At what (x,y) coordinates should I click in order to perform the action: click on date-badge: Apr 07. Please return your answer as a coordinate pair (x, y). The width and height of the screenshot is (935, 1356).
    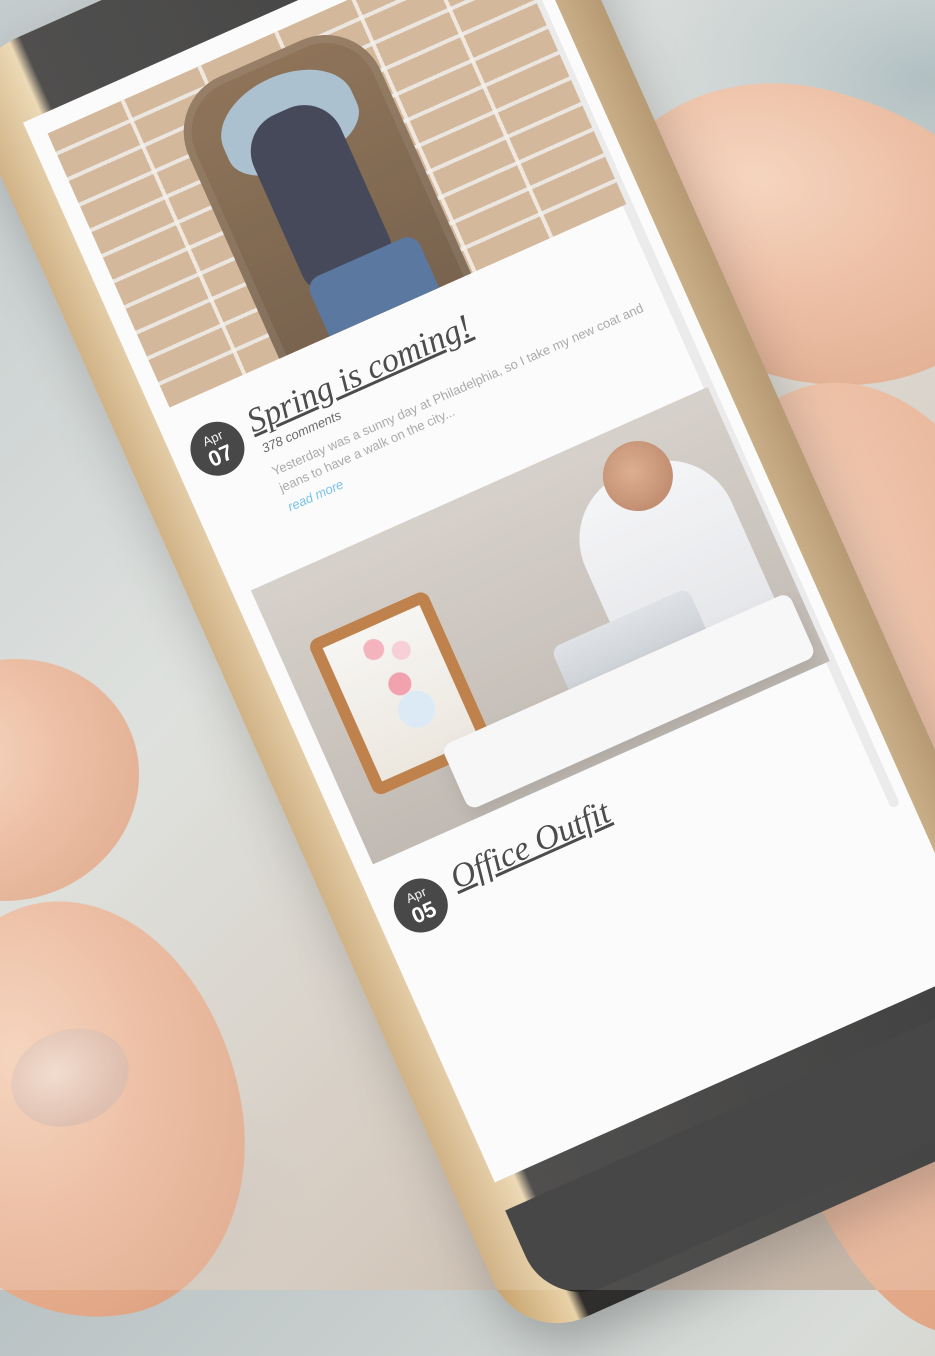
    Looking at the image, I should click on (217, 449).